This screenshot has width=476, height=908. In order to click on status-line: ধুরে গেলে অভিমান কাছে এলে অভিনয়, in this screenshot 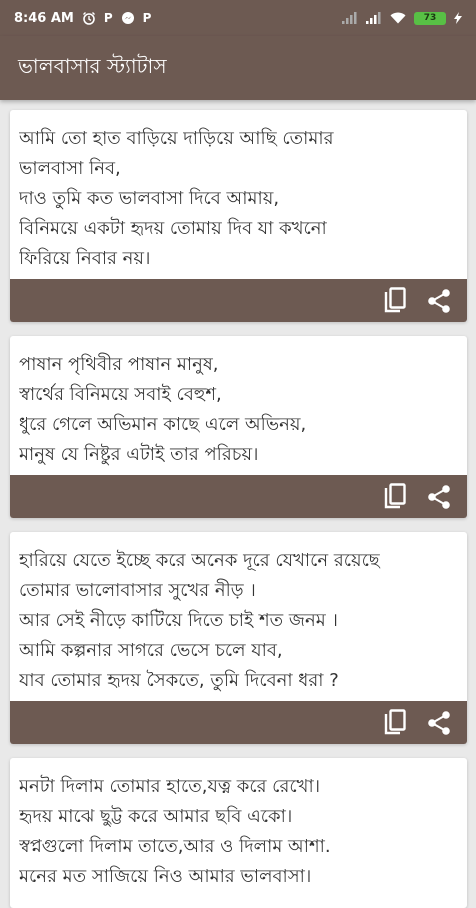, I will do `click(163, 424)`.